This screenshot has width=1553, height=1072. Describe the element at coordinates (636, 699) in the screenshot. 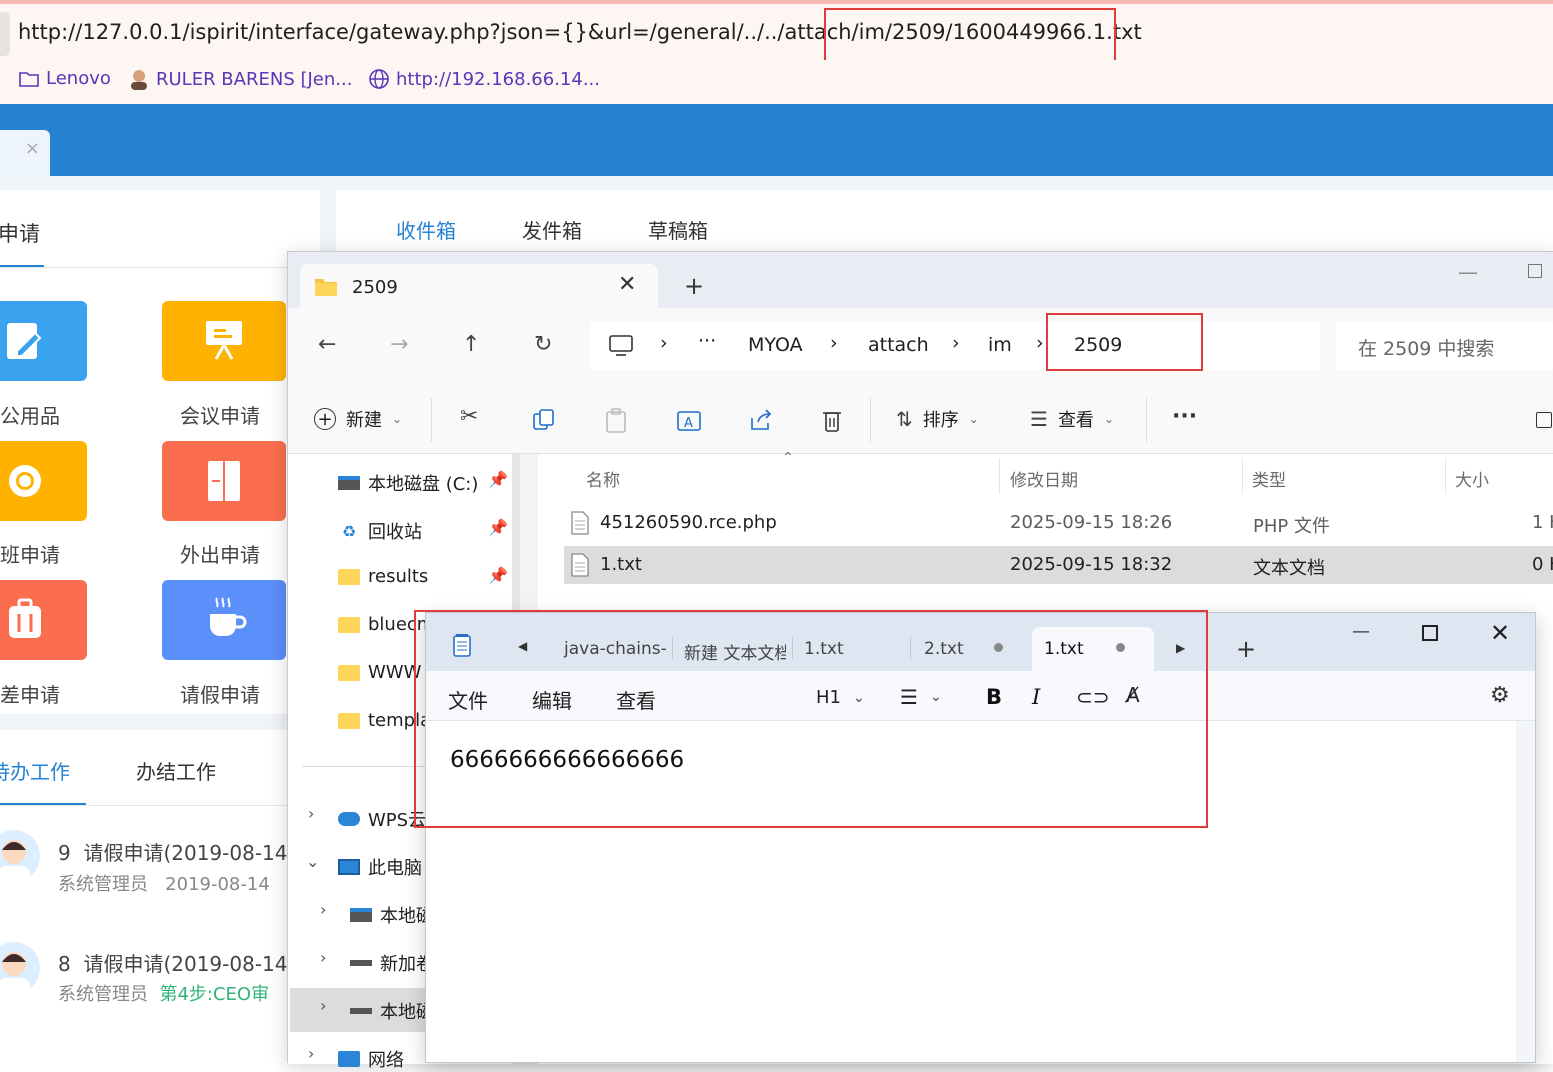

I see `menu-view: 查看` at that location.